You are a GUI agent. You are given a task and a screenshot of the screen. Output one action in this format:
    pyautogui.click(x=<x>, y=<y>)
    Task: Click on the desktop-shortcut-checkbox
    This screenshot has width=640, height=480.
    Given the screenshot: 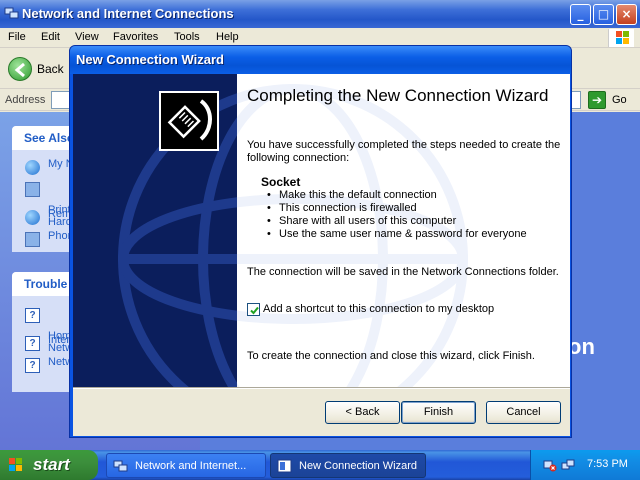 What is the action you would take?
    pyautogui.click(x=253, y=309)
    